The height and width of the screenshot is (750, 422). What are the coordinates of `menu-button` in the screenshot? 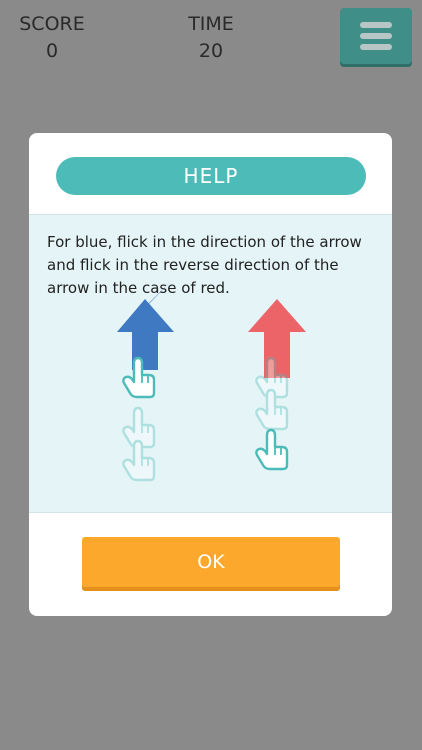 It's located at (376, 36).